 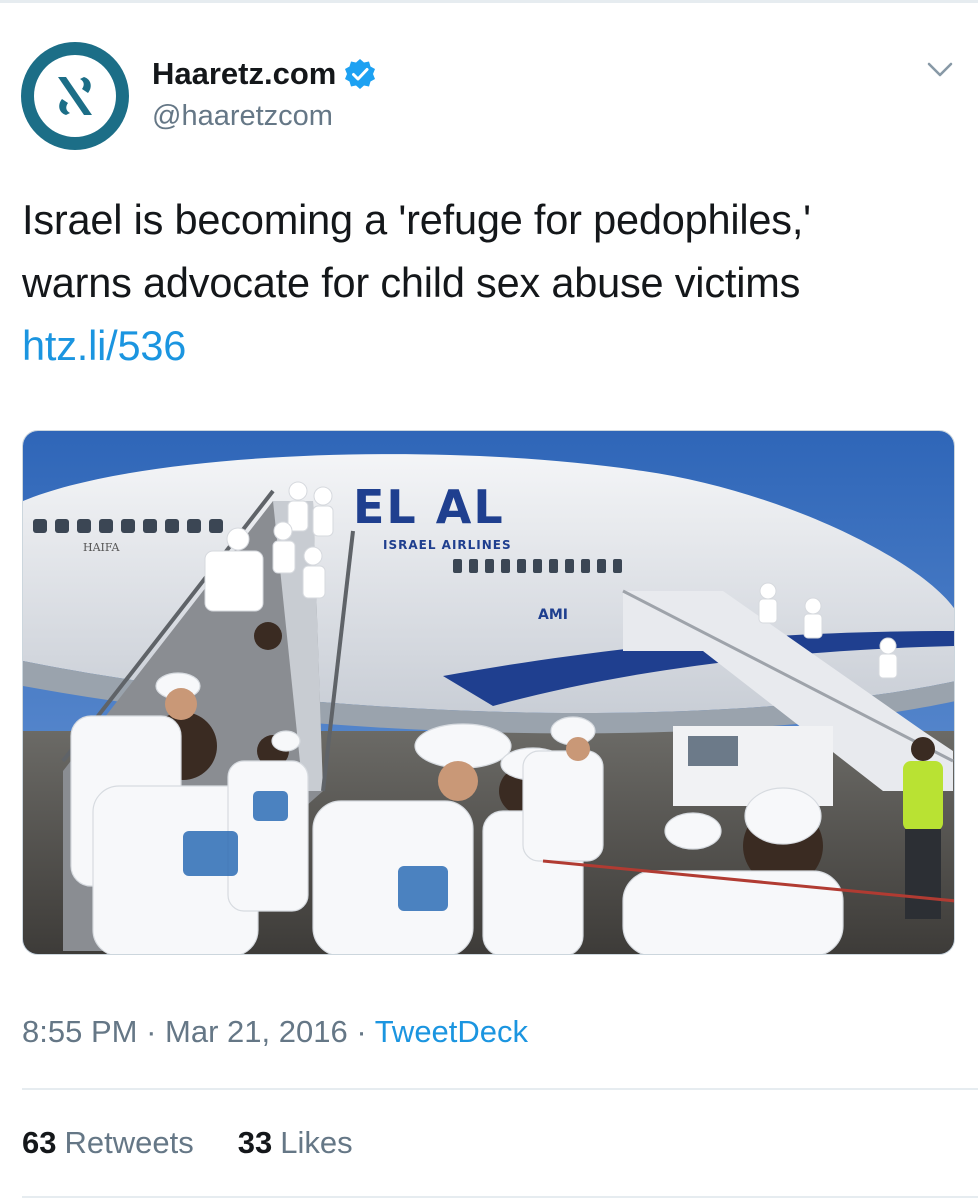 What do you see at coordinates (79, 1031) in the screenshot?
I see `tweet-time: 8:55 PM` at bounding box center [79, 1031].